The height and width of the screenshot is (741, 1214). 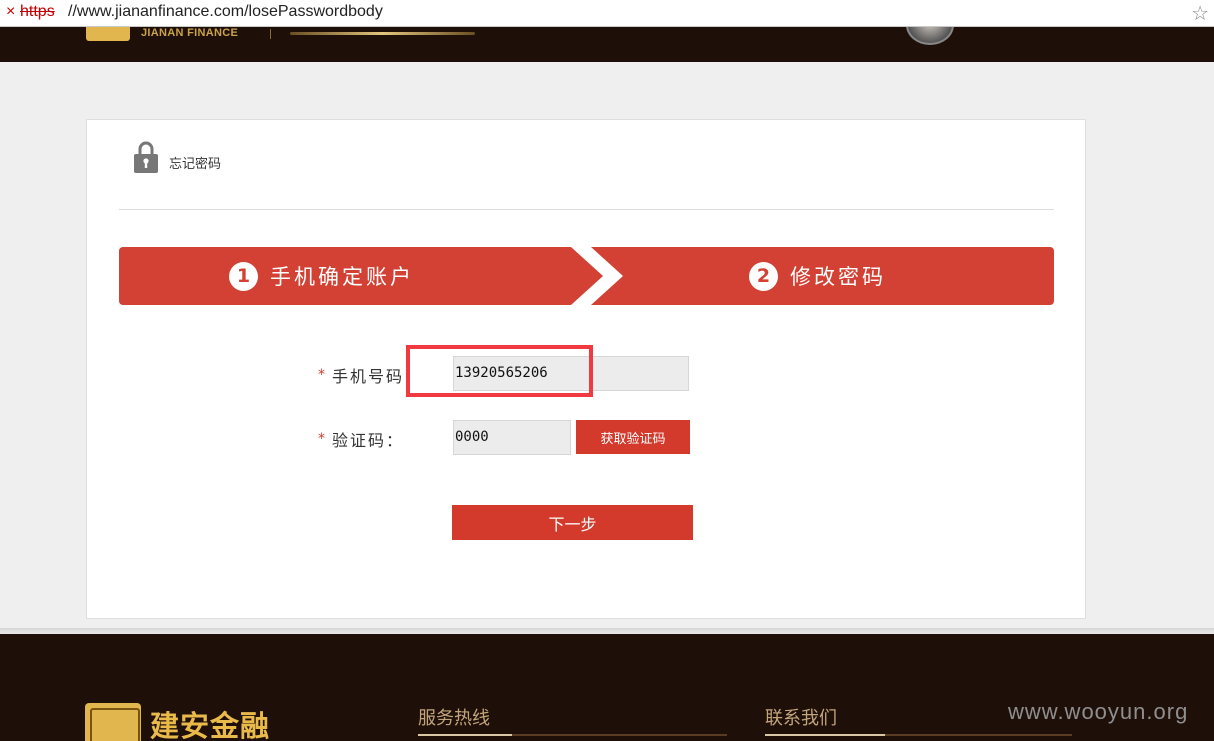 What do you see at coordinates (499, 371) in the screenshot?
I see `highlight-annotation` at bounding box center [499, 371].